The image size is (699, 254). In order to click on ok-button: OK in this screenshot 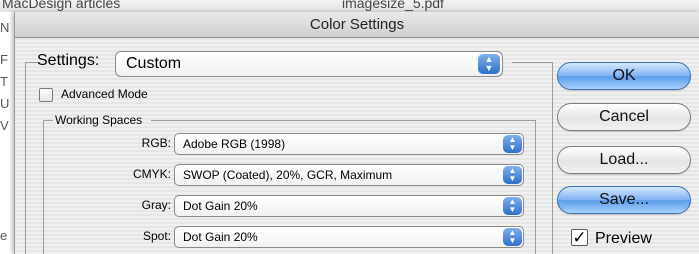, I will do `click(624, 76)`.